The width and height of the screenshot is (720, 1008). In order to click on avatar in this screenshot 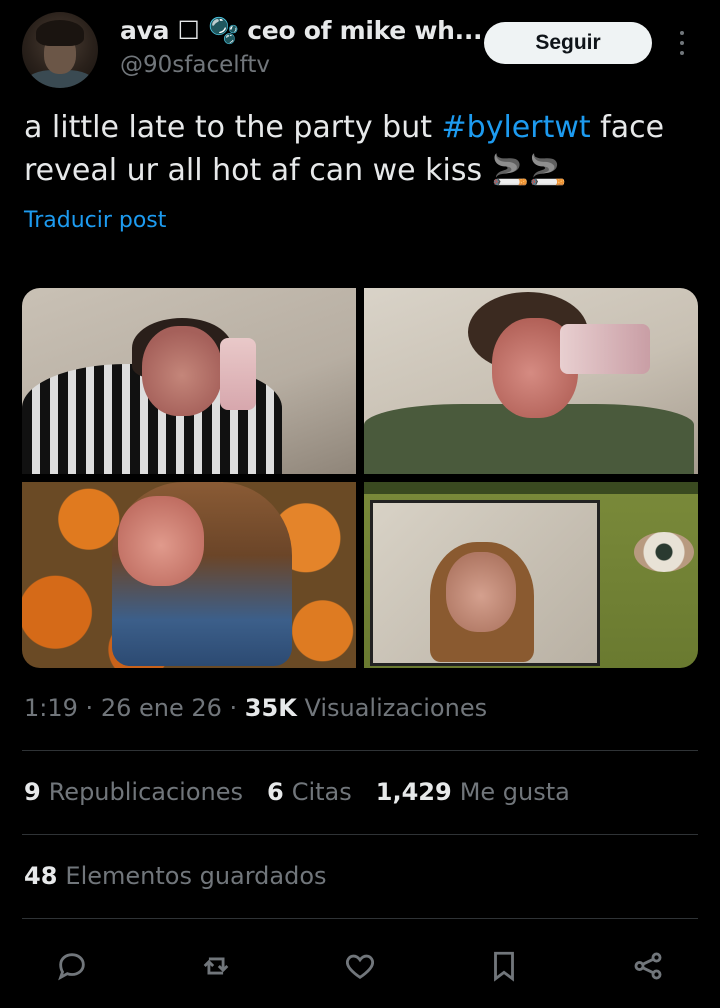, I will do `click(60, 50)`.